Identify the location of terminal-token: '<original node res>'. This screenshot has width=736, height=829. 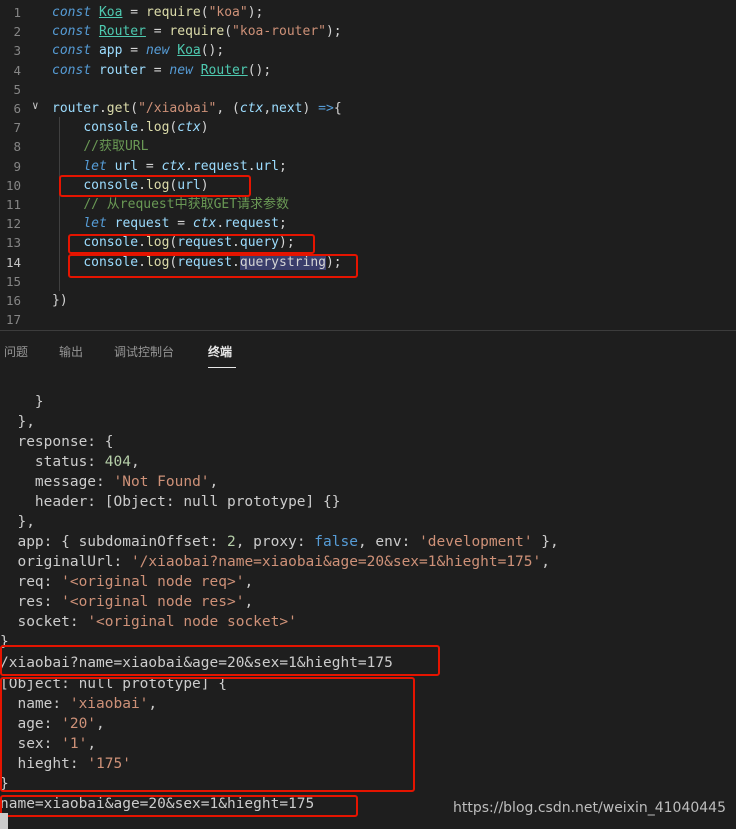
(153, 602).